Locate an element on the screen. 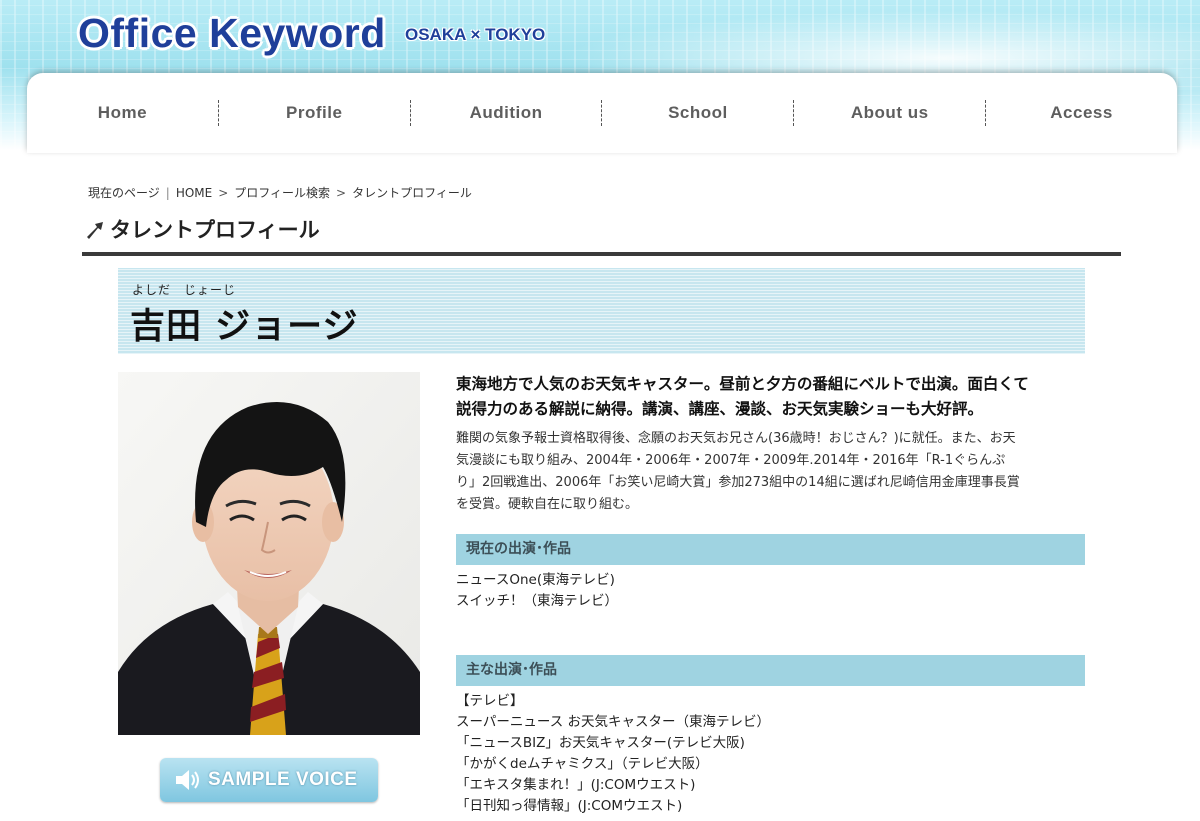 This screenshot has height=821, width=1200. page-title: タレントプロフィール is located at coordinates (202, 229).